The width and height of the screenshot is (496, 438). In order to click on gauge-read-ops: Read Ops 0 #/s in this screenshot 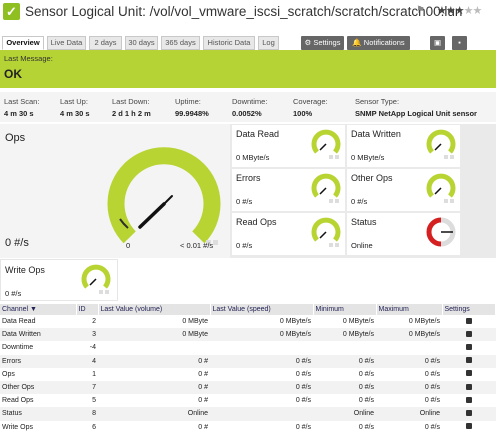, I will do `click(288, 234)`.